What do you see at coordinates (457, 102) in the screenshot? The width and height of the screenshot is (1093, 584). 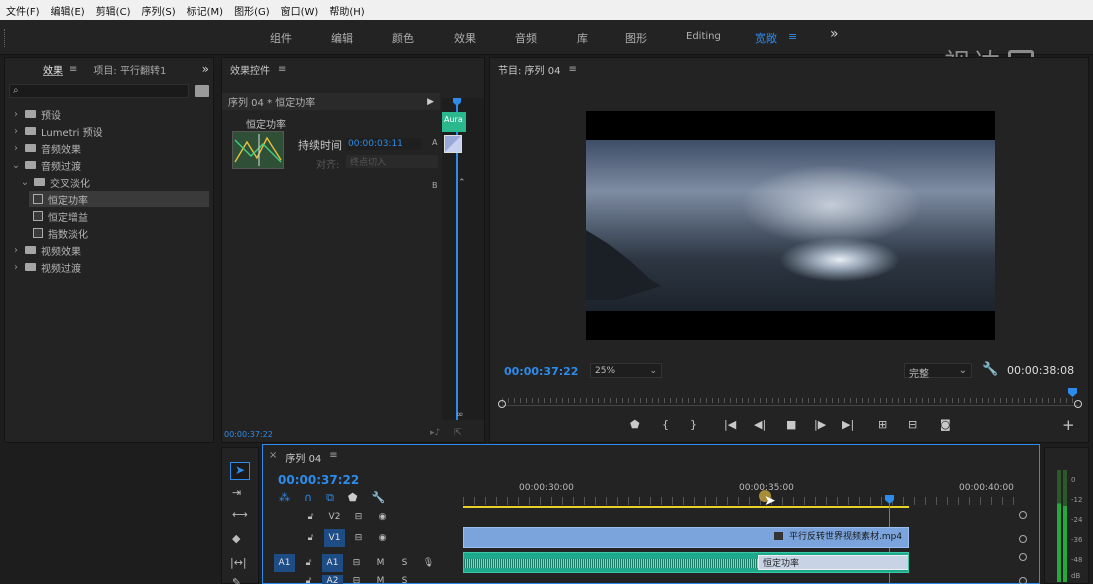 I see `mini-playhead-handle` at bounding box center [457, 102].